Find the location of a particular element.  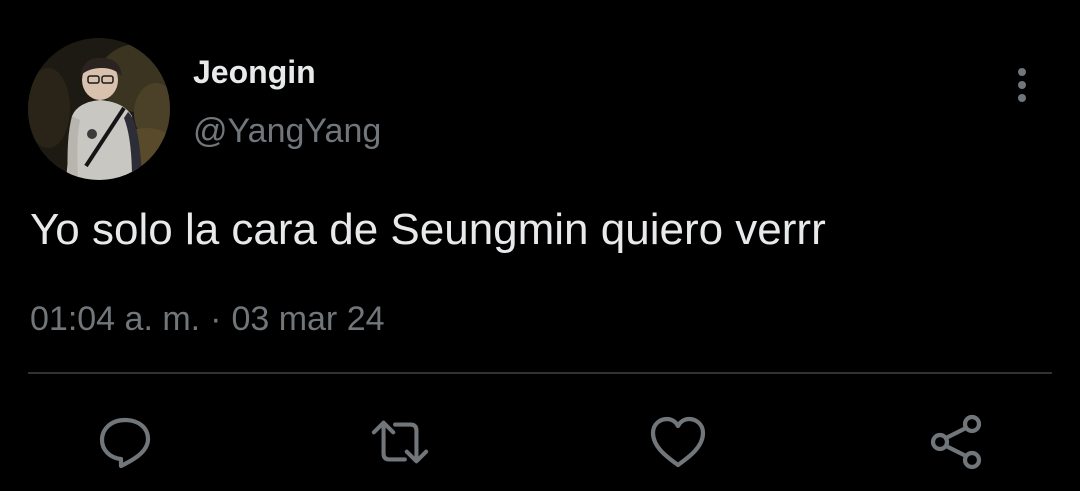

display-name: Jeongin is located at coordinates (254, 72).